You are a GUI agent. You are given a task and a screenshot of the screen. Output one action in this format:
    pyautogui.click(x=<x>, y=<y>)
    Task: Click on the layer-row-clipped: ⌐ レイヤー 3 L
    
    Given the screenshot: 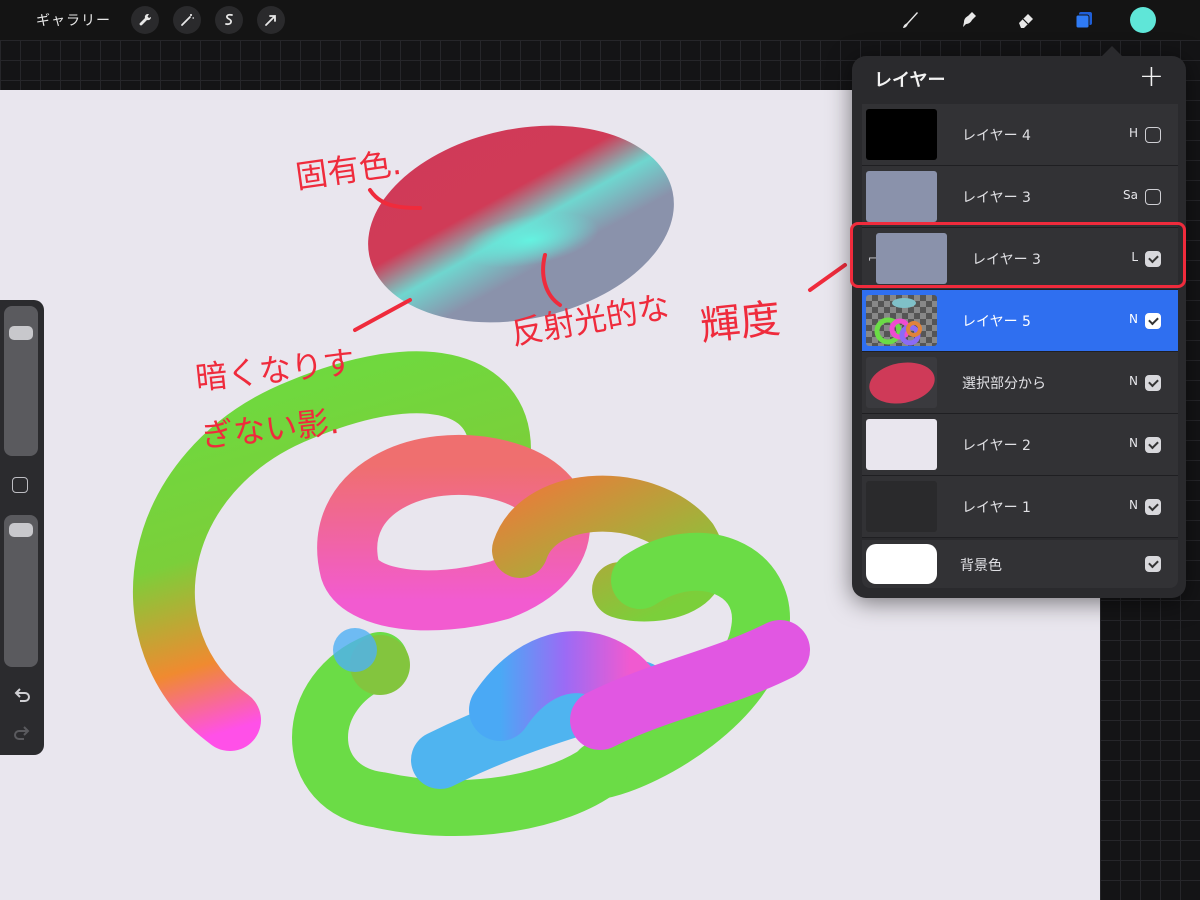 What is the action you would take?
    pyautogui.click(x=1020, y=259)
    